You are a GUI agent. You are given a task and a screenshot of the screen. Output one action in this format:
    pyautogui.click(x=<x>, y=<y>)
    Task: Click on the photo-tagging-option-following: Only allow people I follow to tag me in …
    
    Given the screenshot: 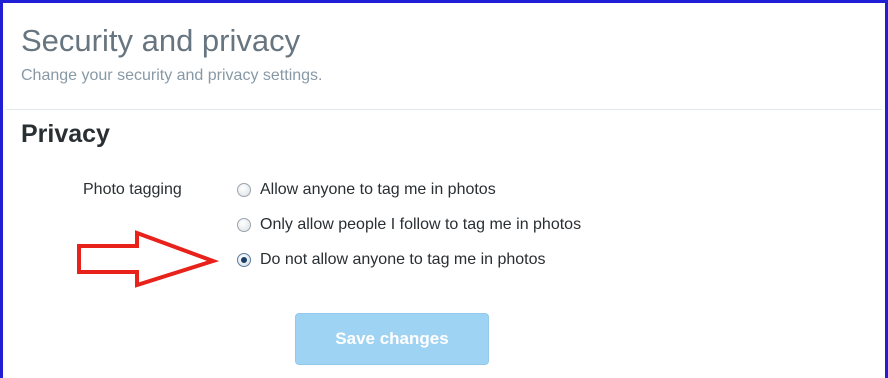 What is the action you would take?
    pyautogui.click(x=409, y=225)
    